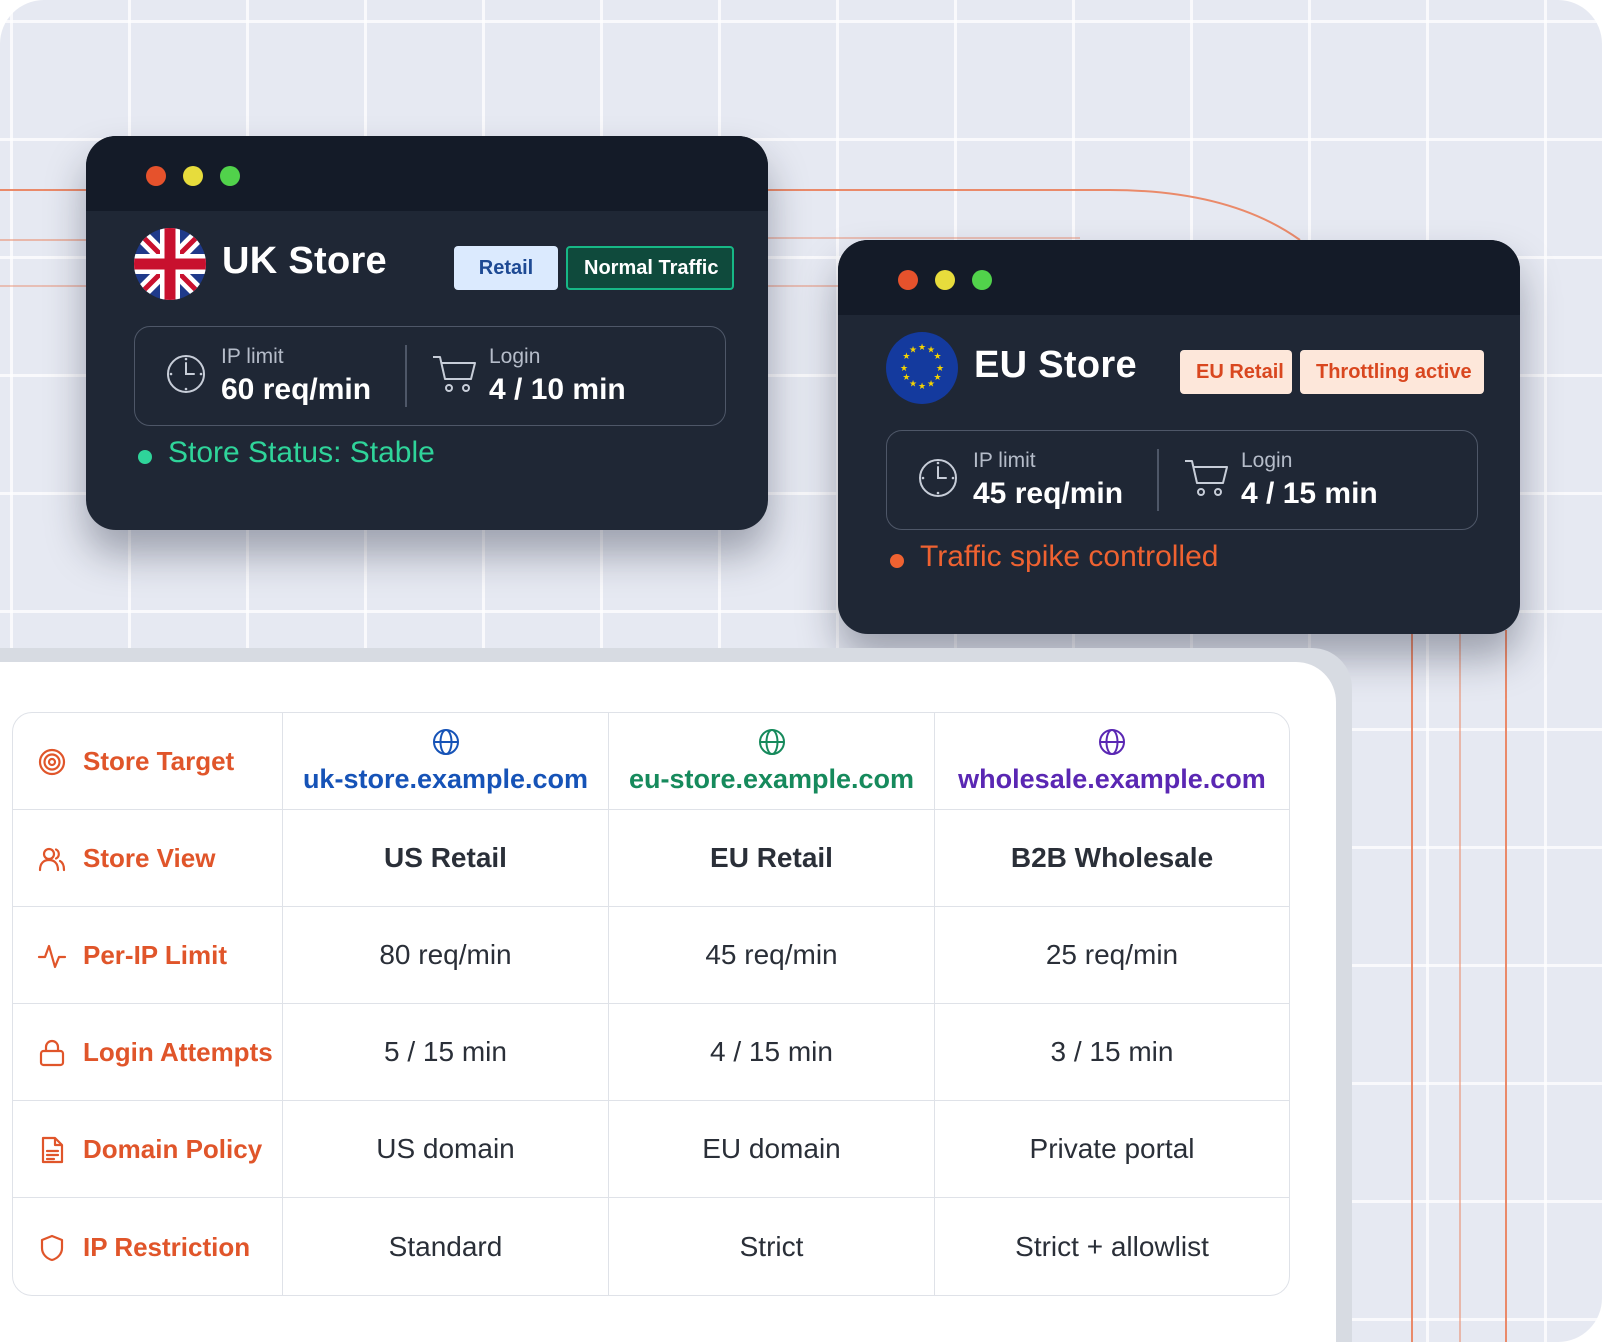 The height and width of the screenshot is (1342, 1602). Describe the element at coordinates (301, 452) in the screenshot. I see `status-text: Store Status: Stable` at that location.